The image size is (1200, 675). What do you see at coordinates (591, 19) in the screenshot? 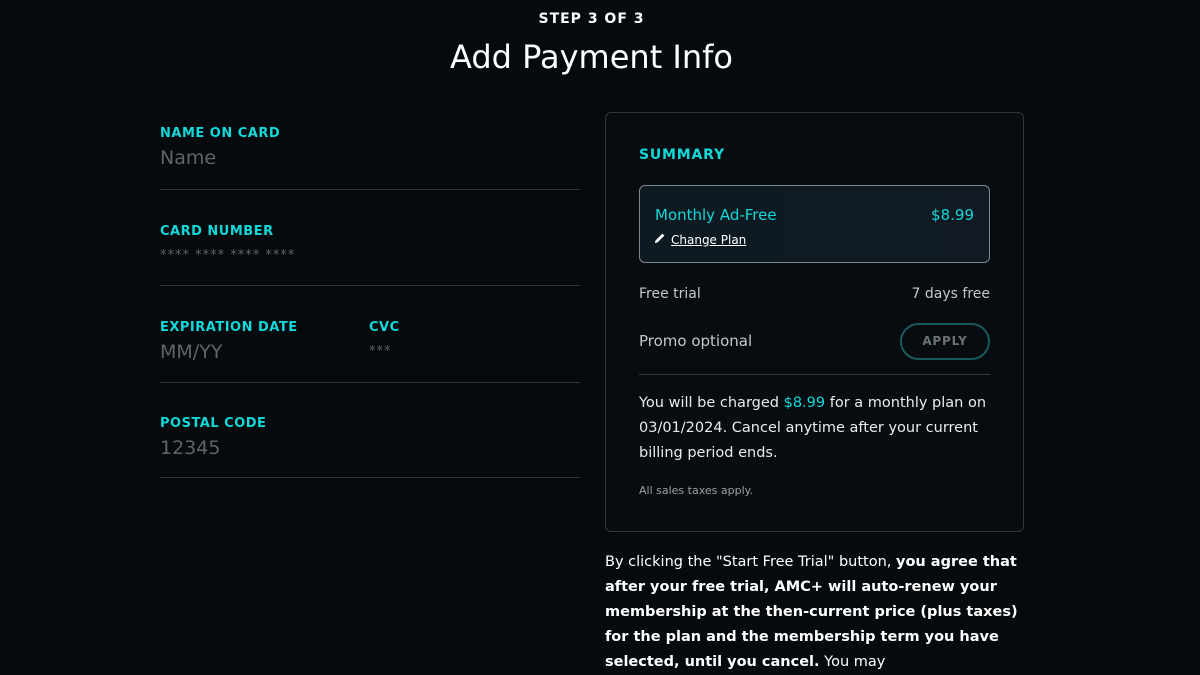
I see `step-indicator: STEP 3 OF 3` at bounding box center [591, 19].